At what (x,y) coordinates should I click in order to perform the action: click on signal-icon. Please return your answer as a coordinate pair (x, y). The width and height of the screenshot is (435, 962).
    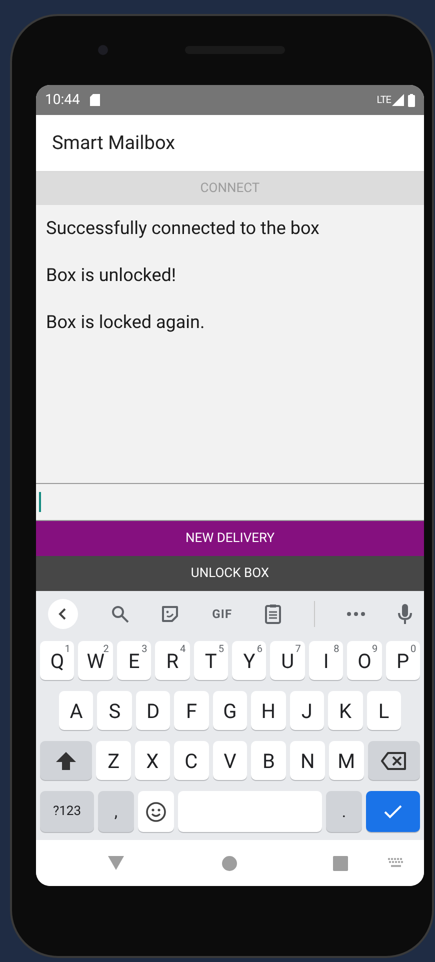
    Looking at the image, I should click on (398, 100).